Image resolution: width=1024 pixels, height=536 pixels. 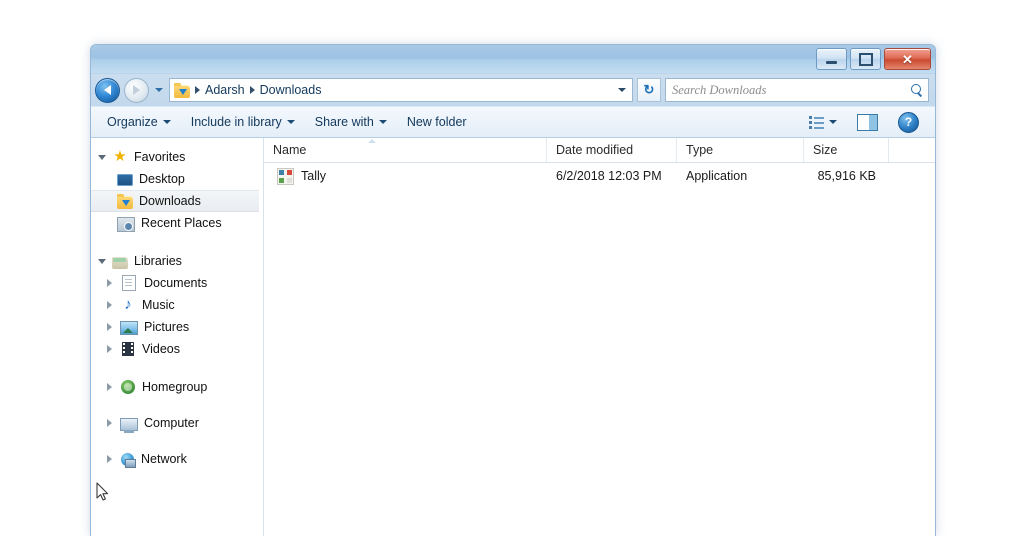 I want to click on breadcrumb: Adarsh Downloads, so click(x=394, y=90).